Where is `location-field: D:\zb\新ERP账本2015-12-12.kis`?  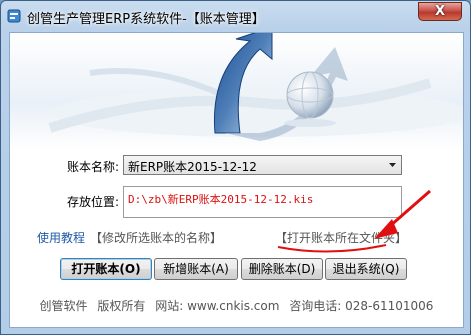
location-field: D:\zb\新ERP账本2015-12-12.kis is located at coordinates (262, 202).